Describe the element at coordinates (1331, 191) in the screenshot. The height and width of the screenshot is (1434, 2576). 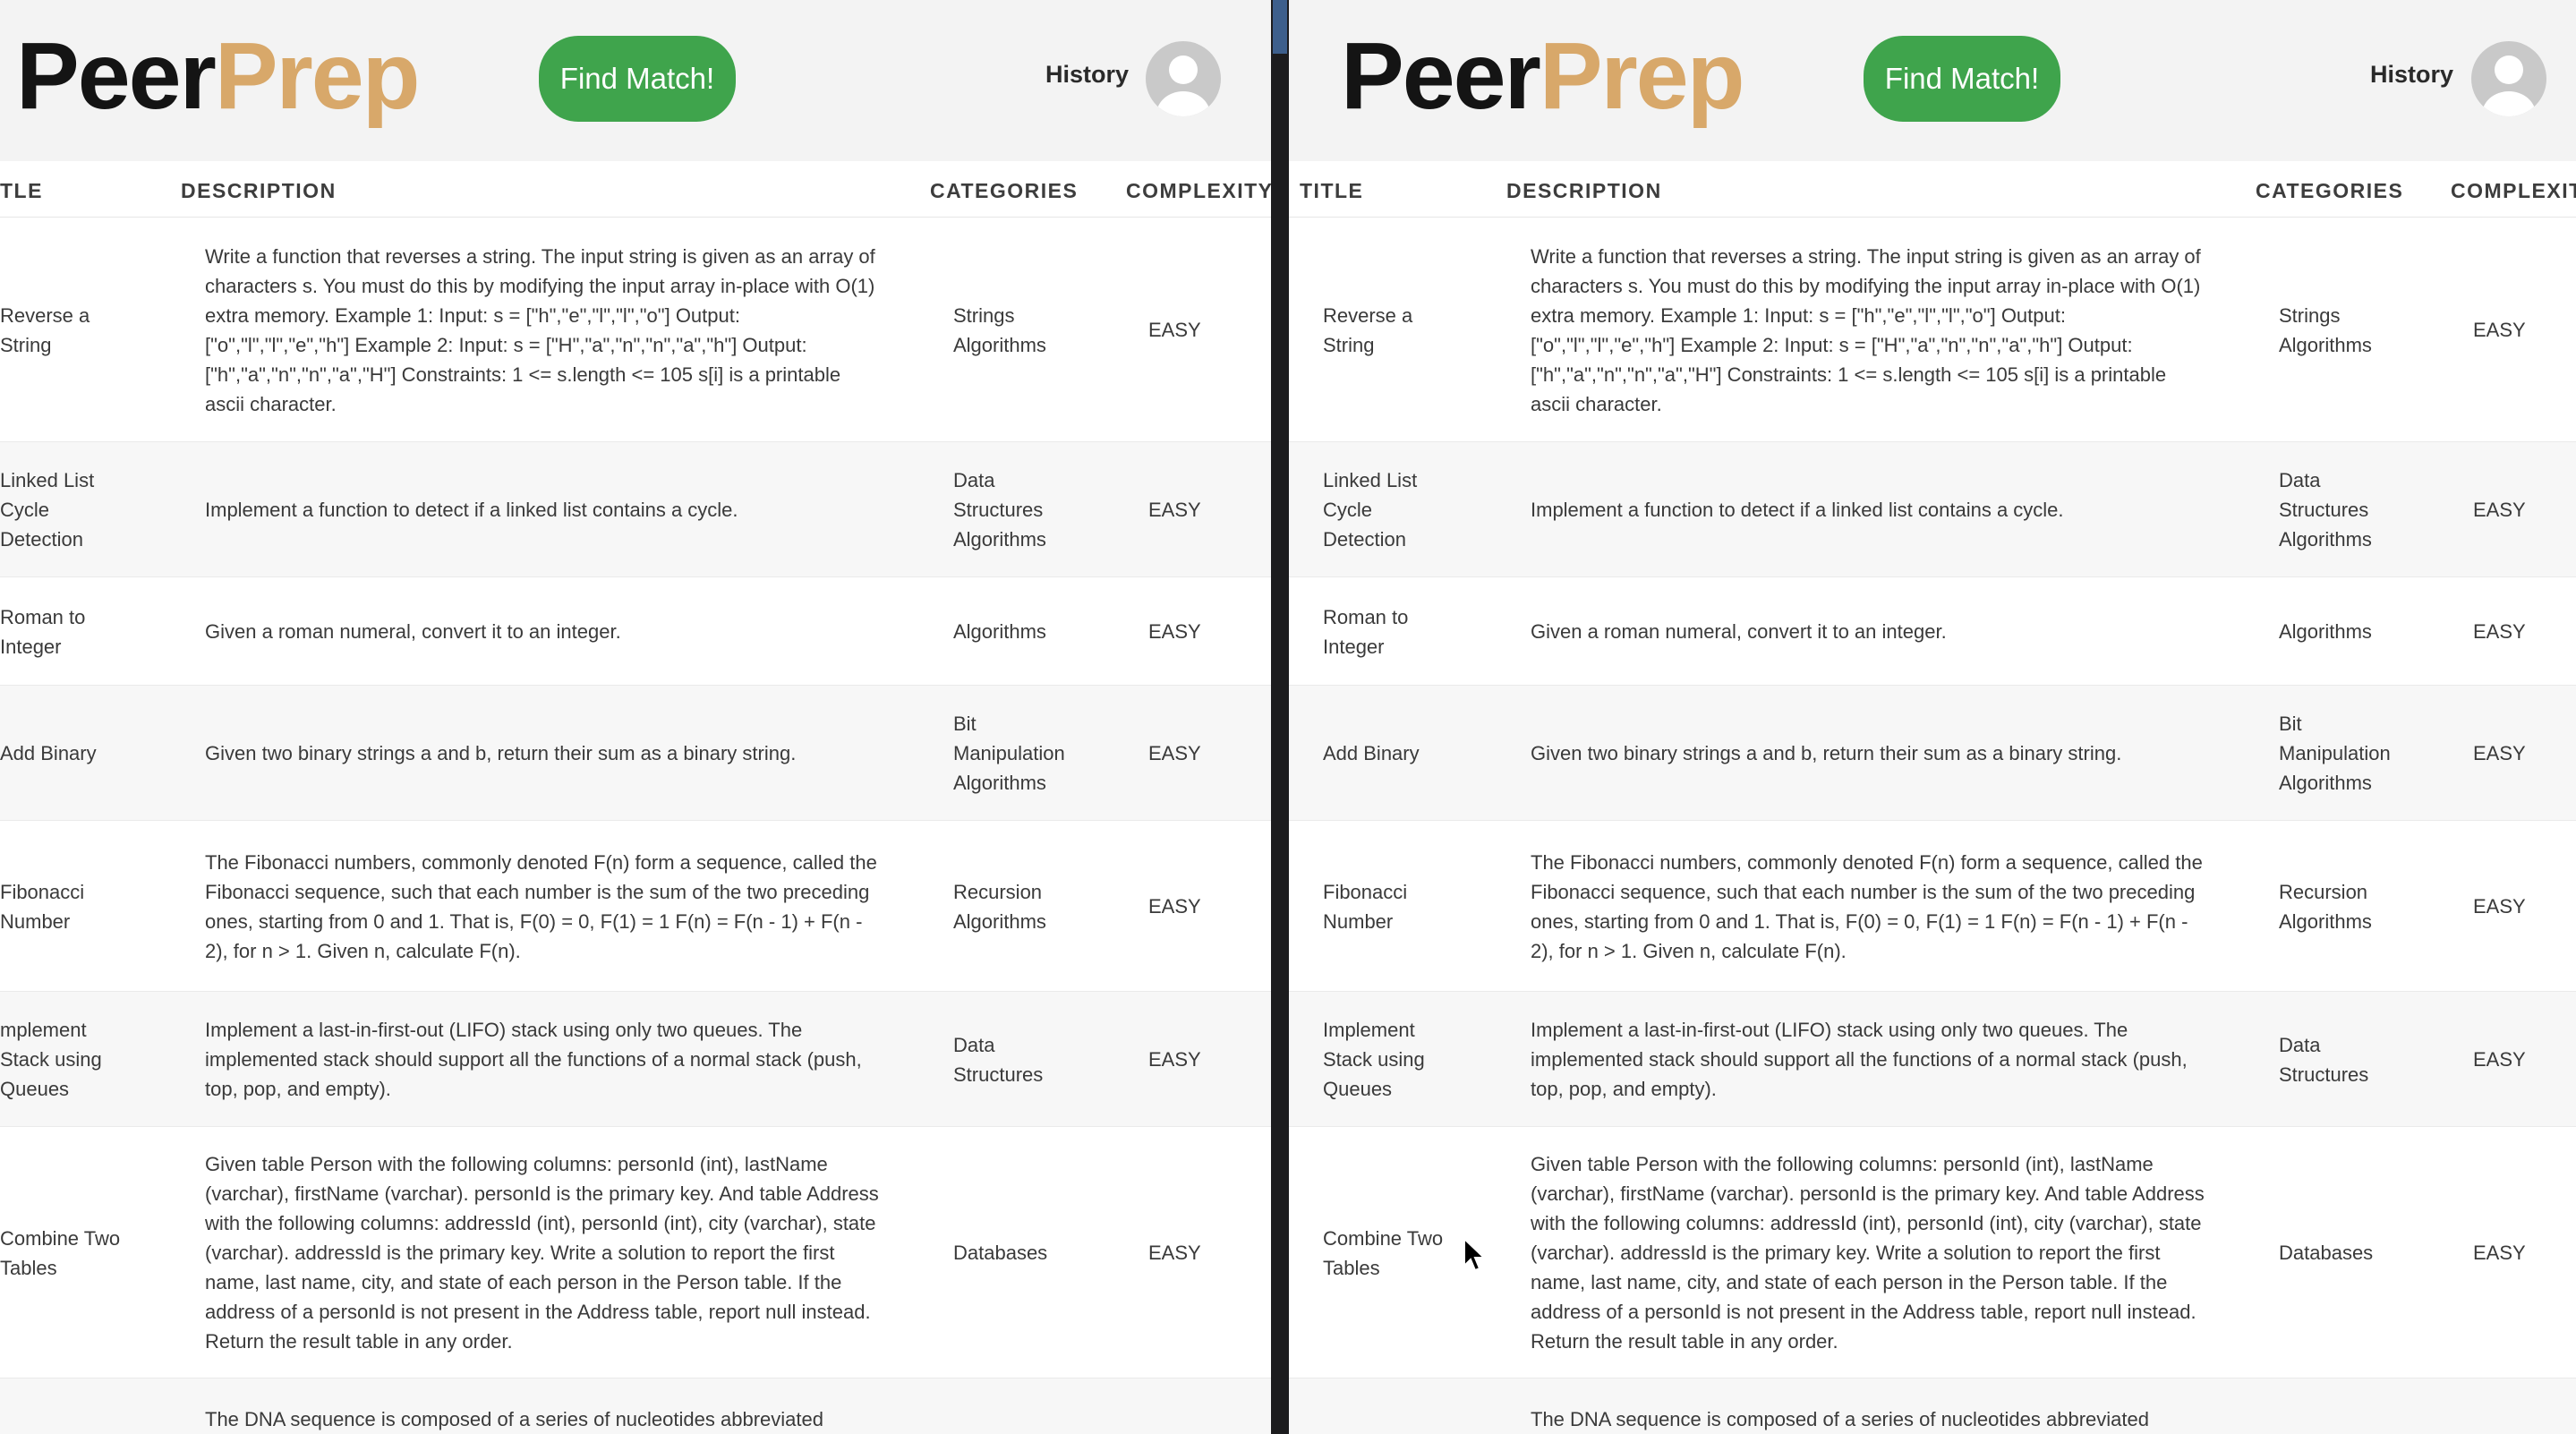
I see `col-title: TITLE` at that location.